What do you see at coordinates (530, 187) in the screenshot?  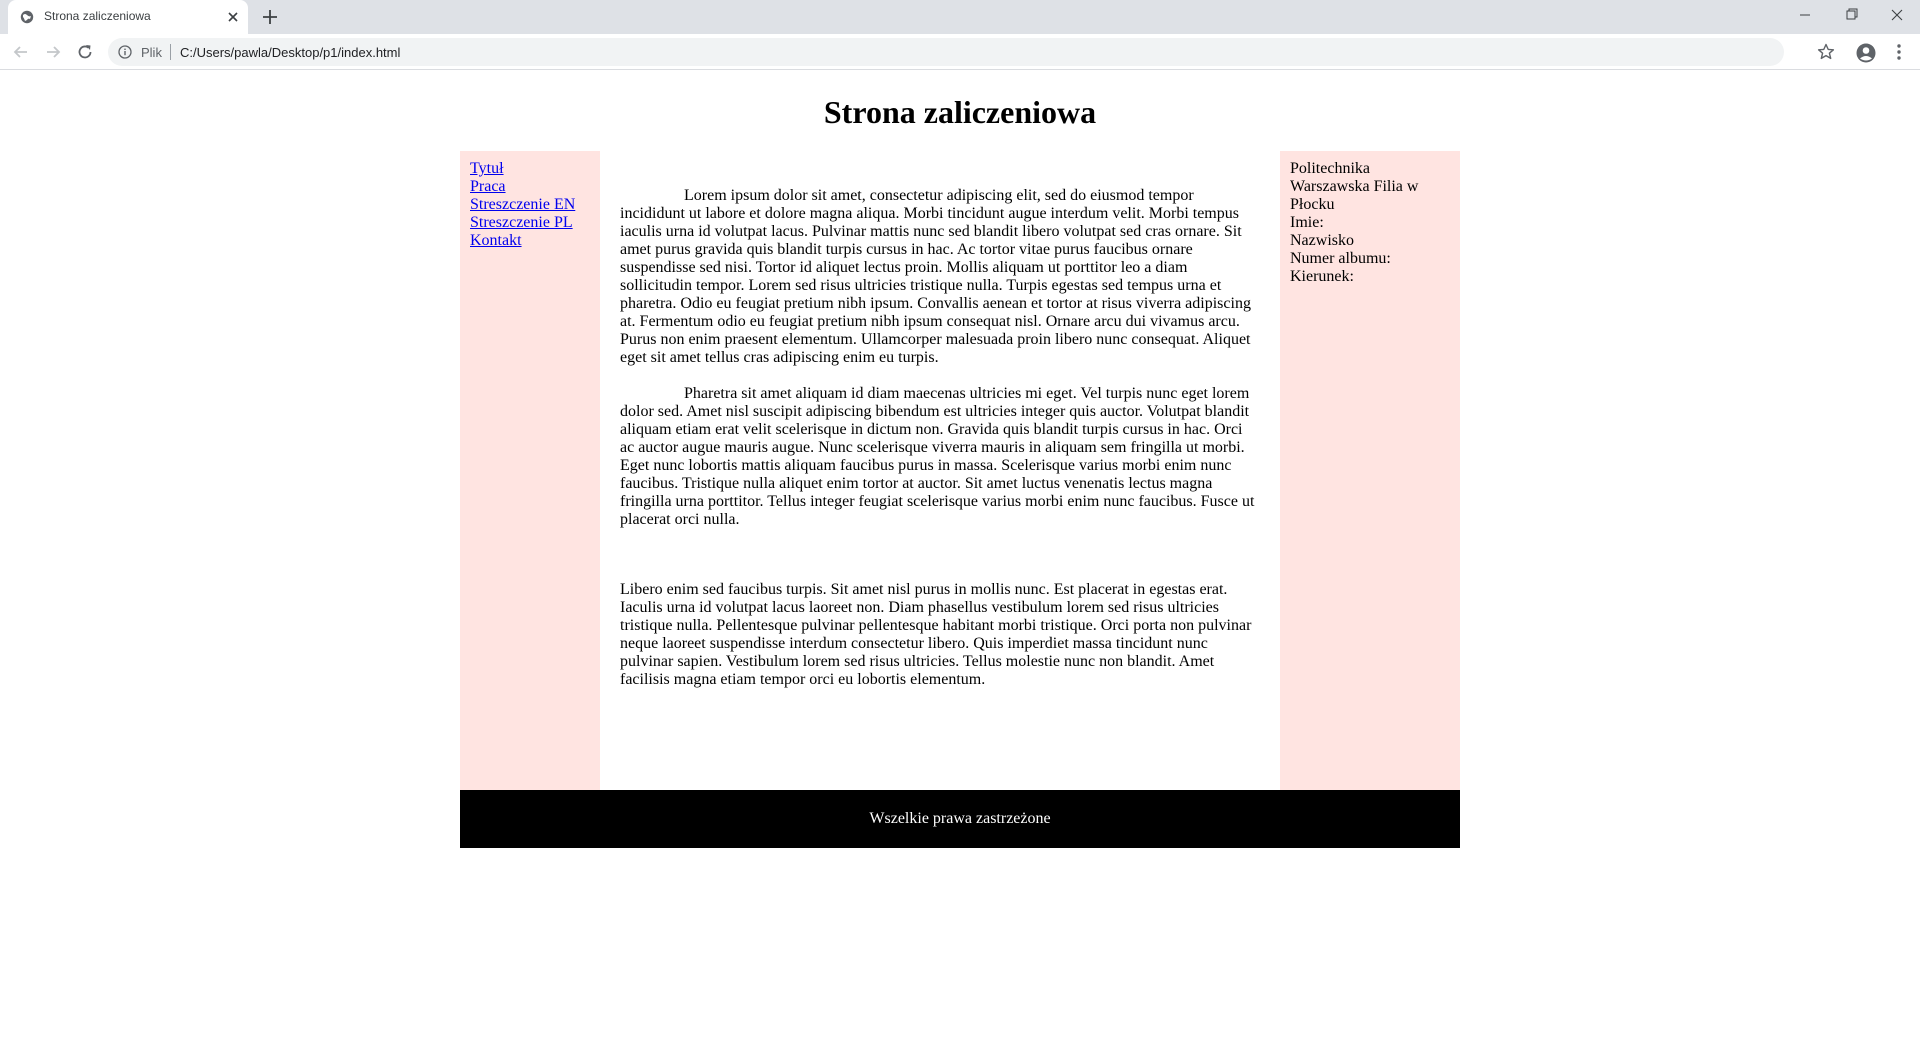 I see `nav-link-praca: Praca` at bounding box center [530, 187].